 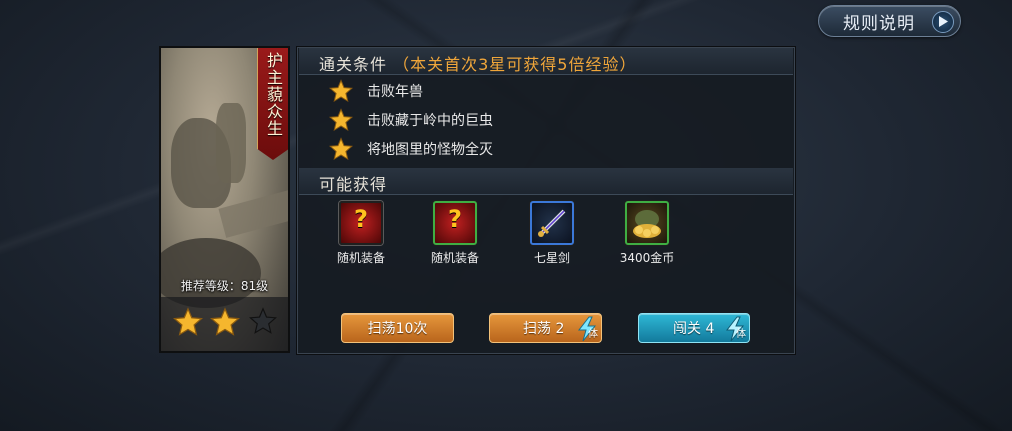 I want to click on sweep-button: 扫荡 2 体, so click(x=545, y=328).